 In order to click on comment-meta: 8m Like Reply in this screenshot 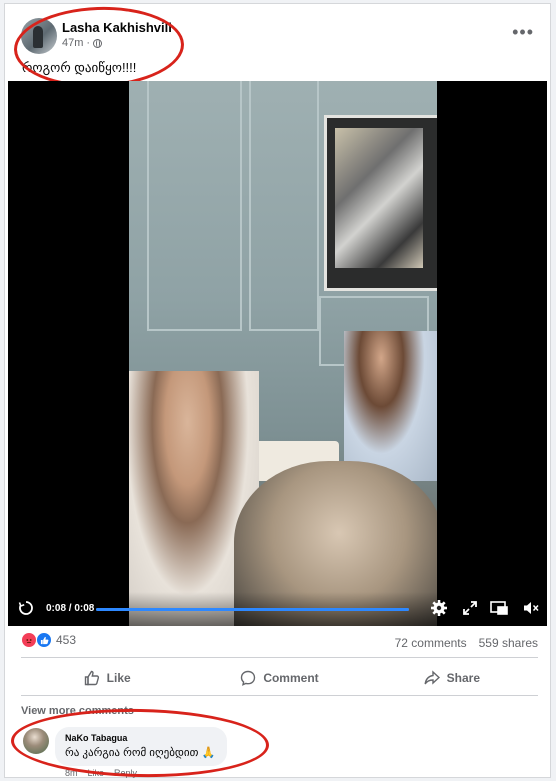, I will do `click(101, 773)`.